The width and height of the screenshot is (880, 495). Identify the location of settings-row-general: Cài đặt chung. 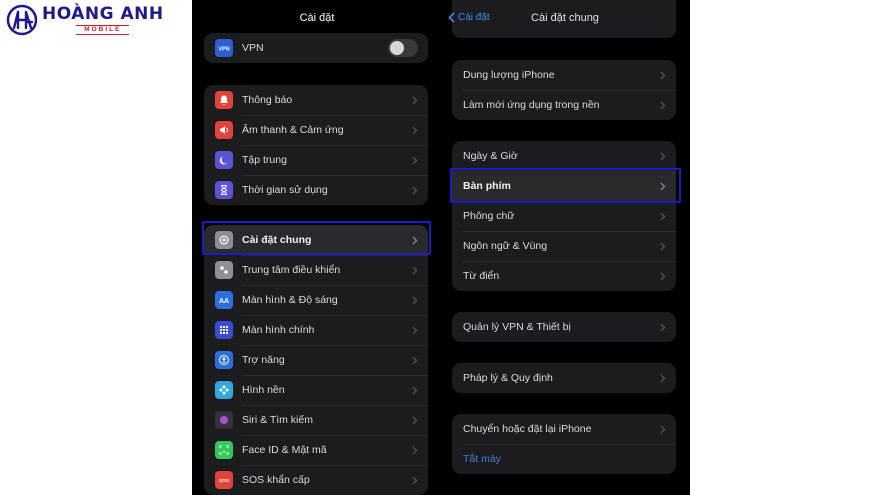
(316, 240).